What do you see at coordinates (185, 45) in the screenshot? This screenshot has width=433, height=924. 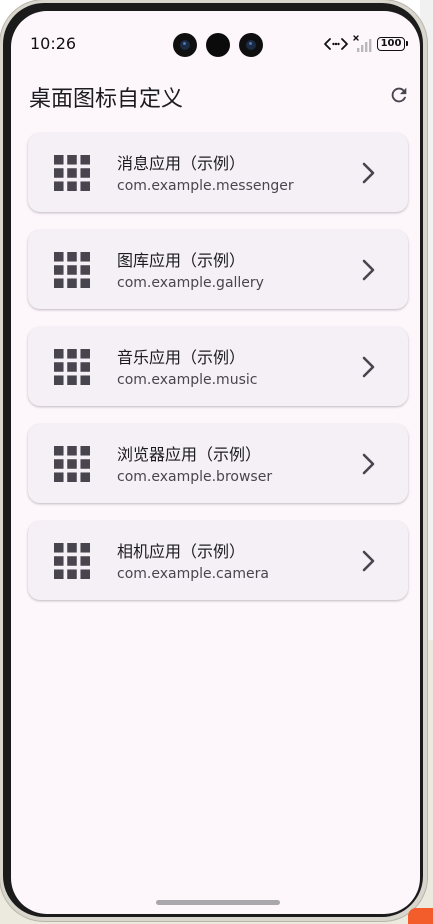 I see `front-camera-icon` at bounding box center [185, 45].